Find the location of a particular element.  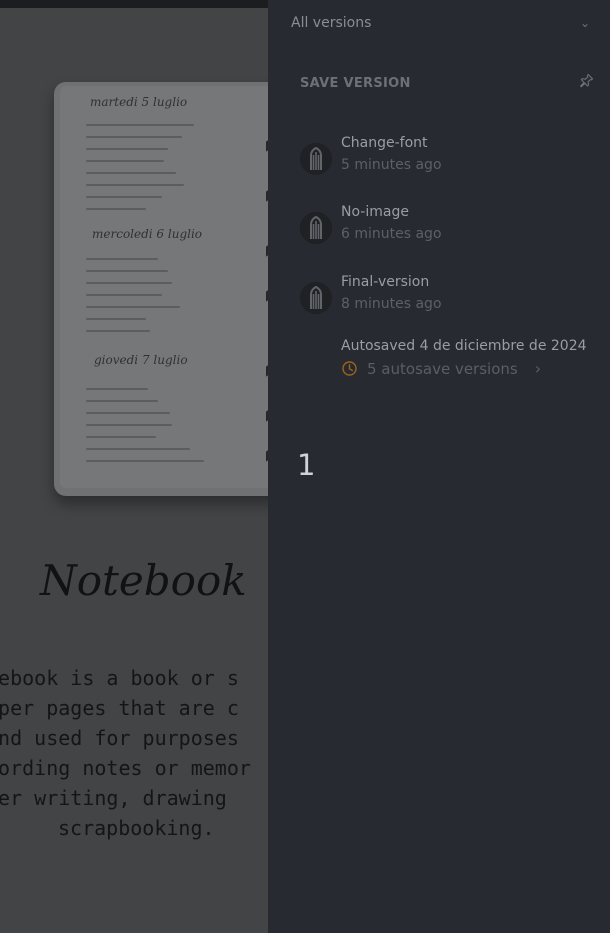

photo-heading-2: mercoledi 6 luglio is located at coordinates (147, 234).